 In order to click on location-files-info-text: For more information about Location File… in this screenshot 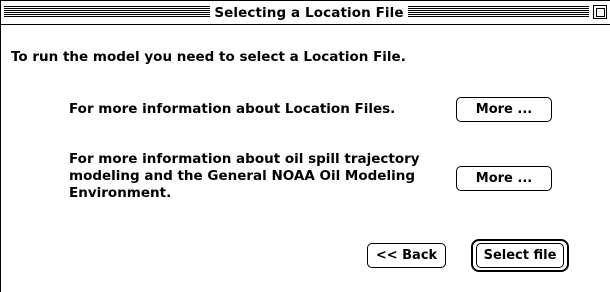, I will do `click(232, 109)`.